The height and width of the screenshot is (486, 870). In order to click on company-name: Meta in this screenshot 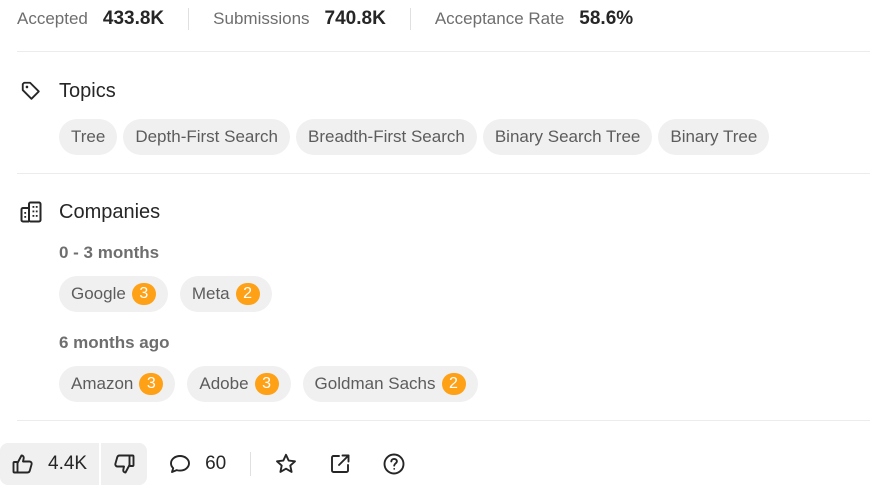, I will do `click(210, 293)`.